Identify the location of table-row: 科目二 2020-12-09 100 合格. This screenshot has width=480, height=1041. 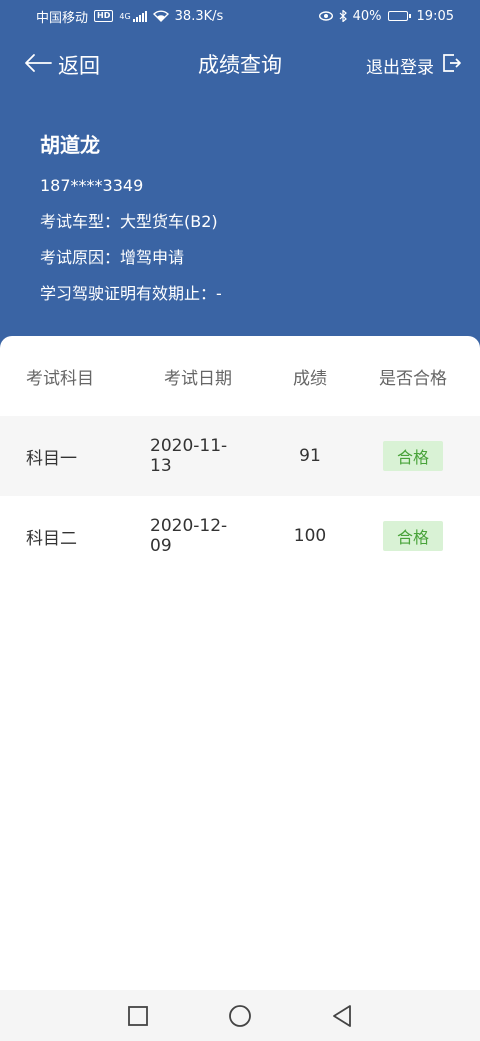
(240, 536).